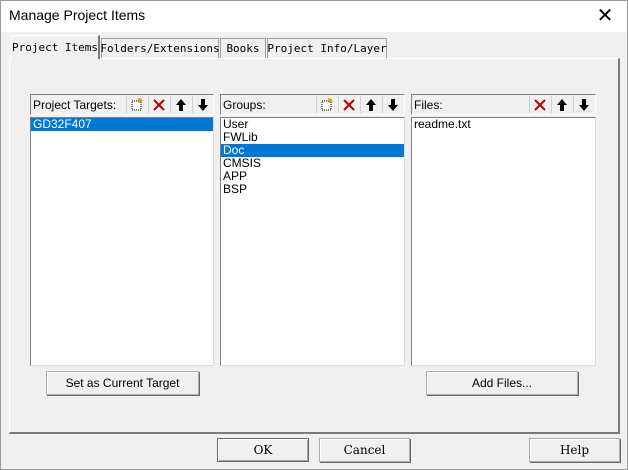 The height and width of the screenshot is (470, 628). Describe the element at coordinates (312, 189) in the screenshot. I see `list-item-group: BSP` at that location.